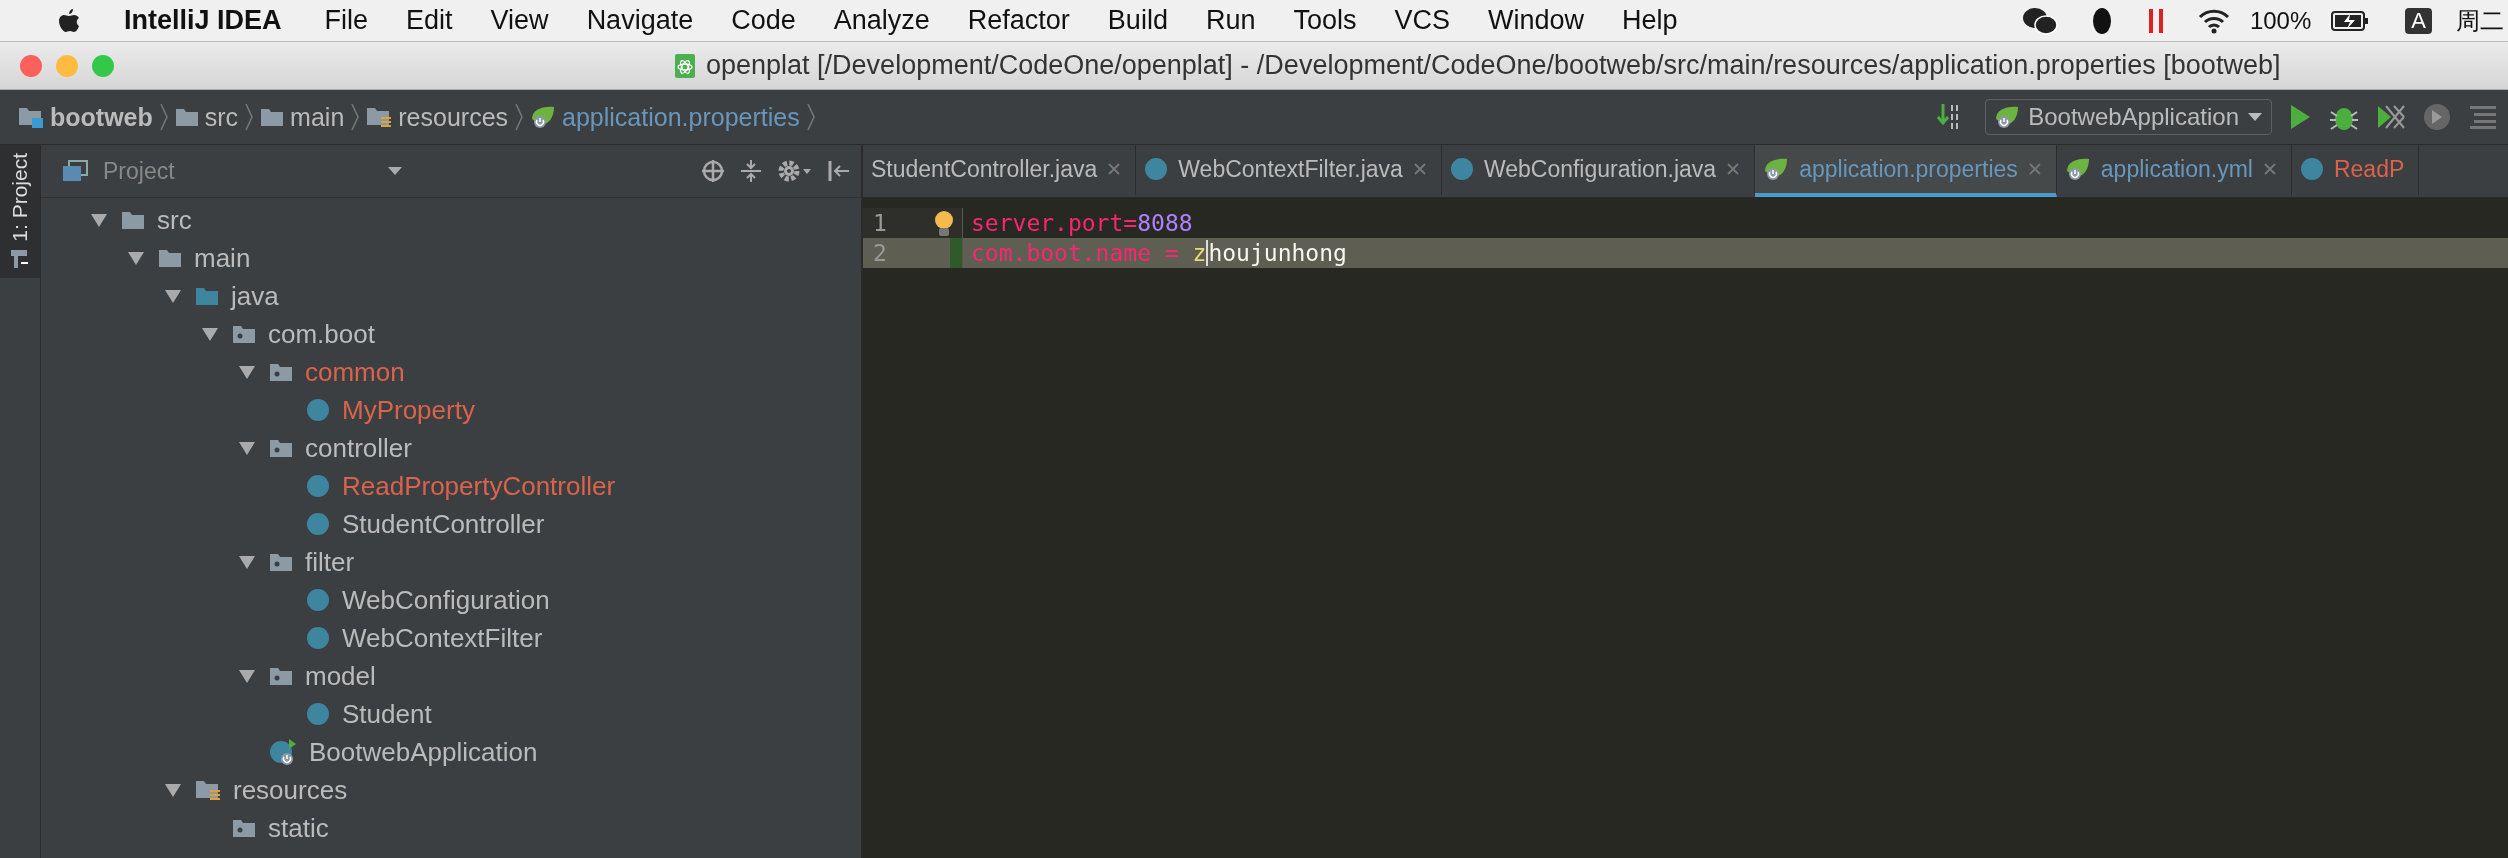 The height and width of the screenshot is (858, 2508). Describe the element at coordinates (298, 828) in the screenshot. I see `tree-item: static` at that location.